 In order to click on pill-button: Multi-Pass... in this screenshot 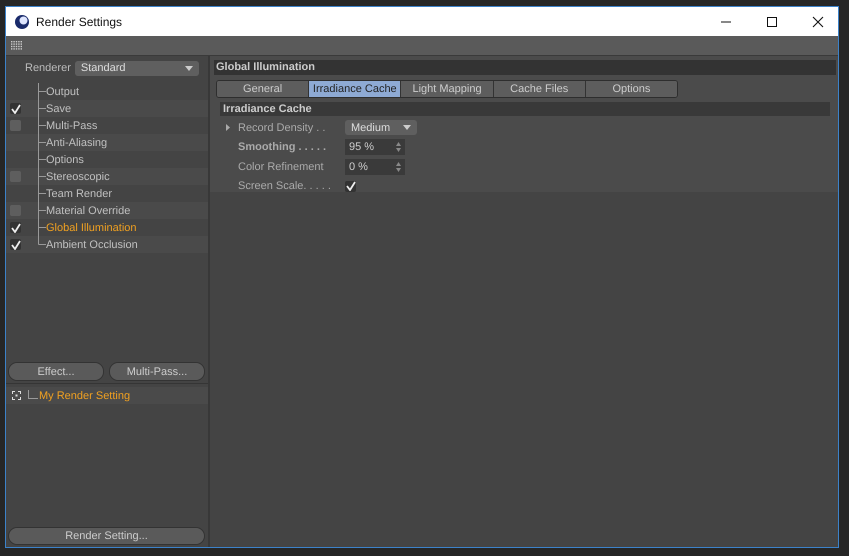, I will do `click(157, 371)`.